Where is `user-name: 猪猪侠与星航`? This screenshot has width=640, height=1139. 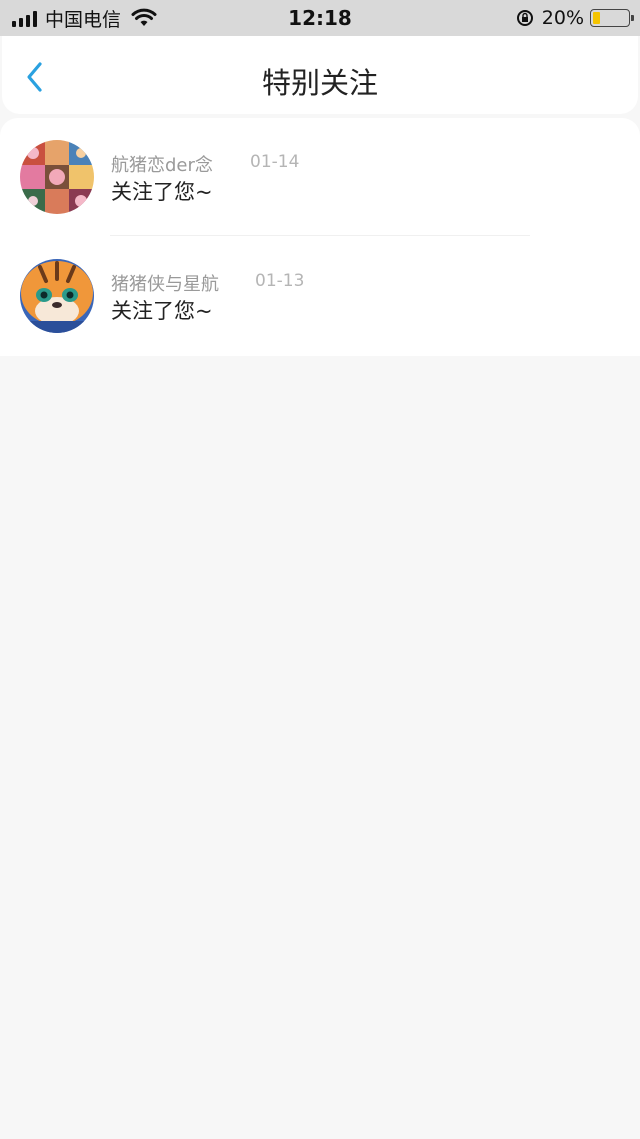 user-name: 猪猪侠与星航 is located at coordinates (165, 283).